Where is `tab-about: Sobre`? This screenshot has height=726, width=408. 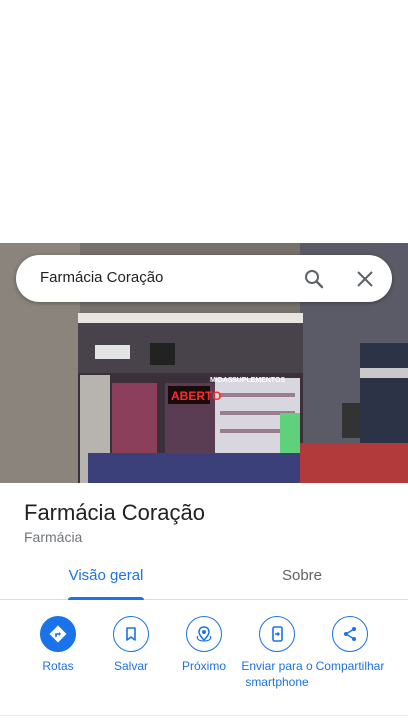 tab-about: Sobre is located at coordinates (302, 578).